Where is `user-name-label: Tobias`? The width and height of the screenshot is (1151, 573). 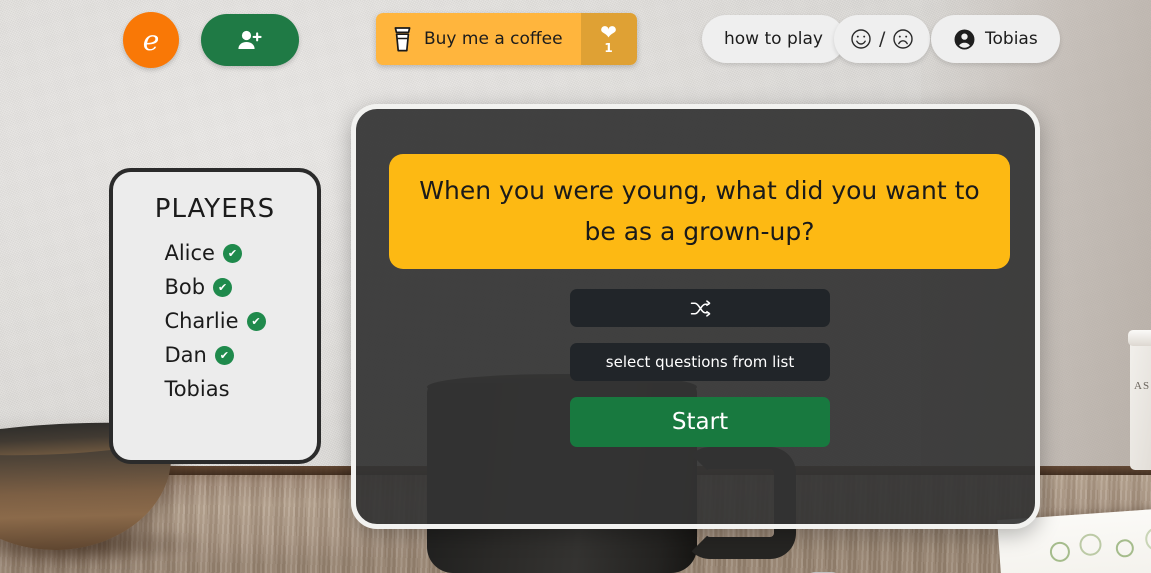 user-name-label: Tobias is located at coordinates (1011, 39).